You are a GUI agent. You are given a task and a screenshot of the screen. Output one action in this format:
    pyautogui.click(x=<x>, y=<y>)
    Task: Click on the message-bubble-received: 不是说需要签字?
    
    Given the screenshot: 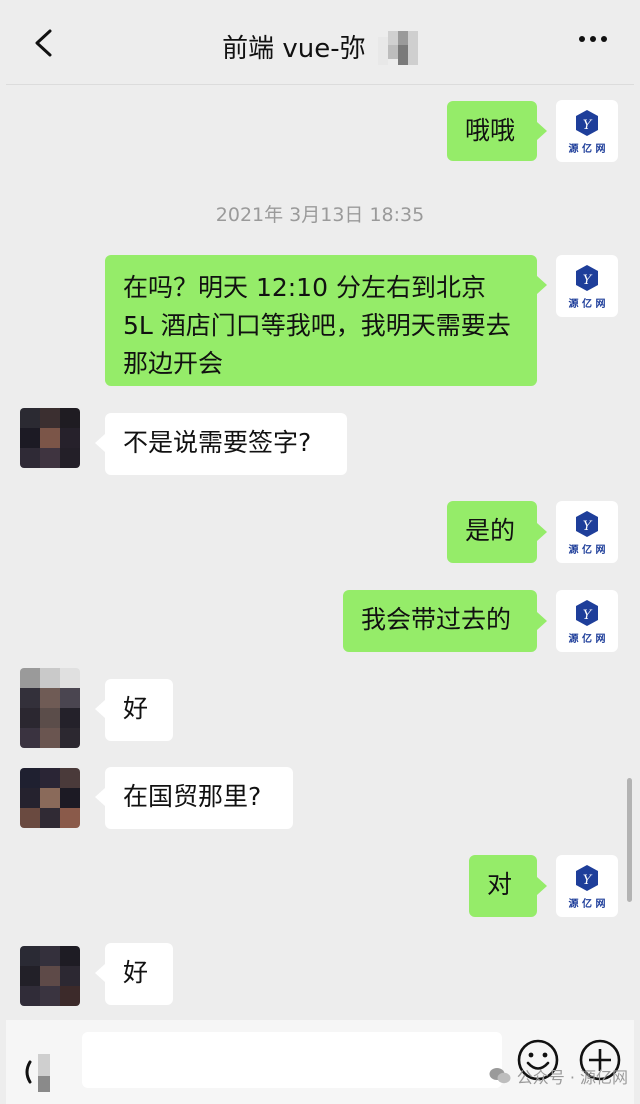 What is the action you would take?
    pyautogui.click(x=226, y=444)
    